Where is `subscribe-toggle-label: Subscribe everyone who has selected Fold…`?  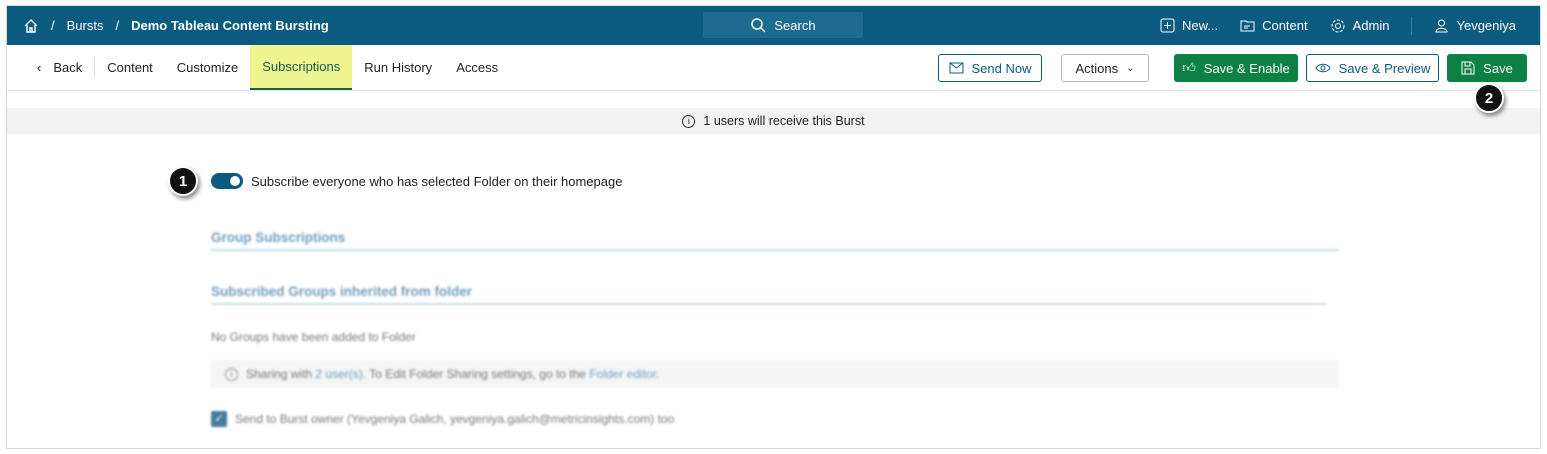
subscribe-toggle-label: Subscribe everyone who has selected Fold… is located at coordinates (437, 181).